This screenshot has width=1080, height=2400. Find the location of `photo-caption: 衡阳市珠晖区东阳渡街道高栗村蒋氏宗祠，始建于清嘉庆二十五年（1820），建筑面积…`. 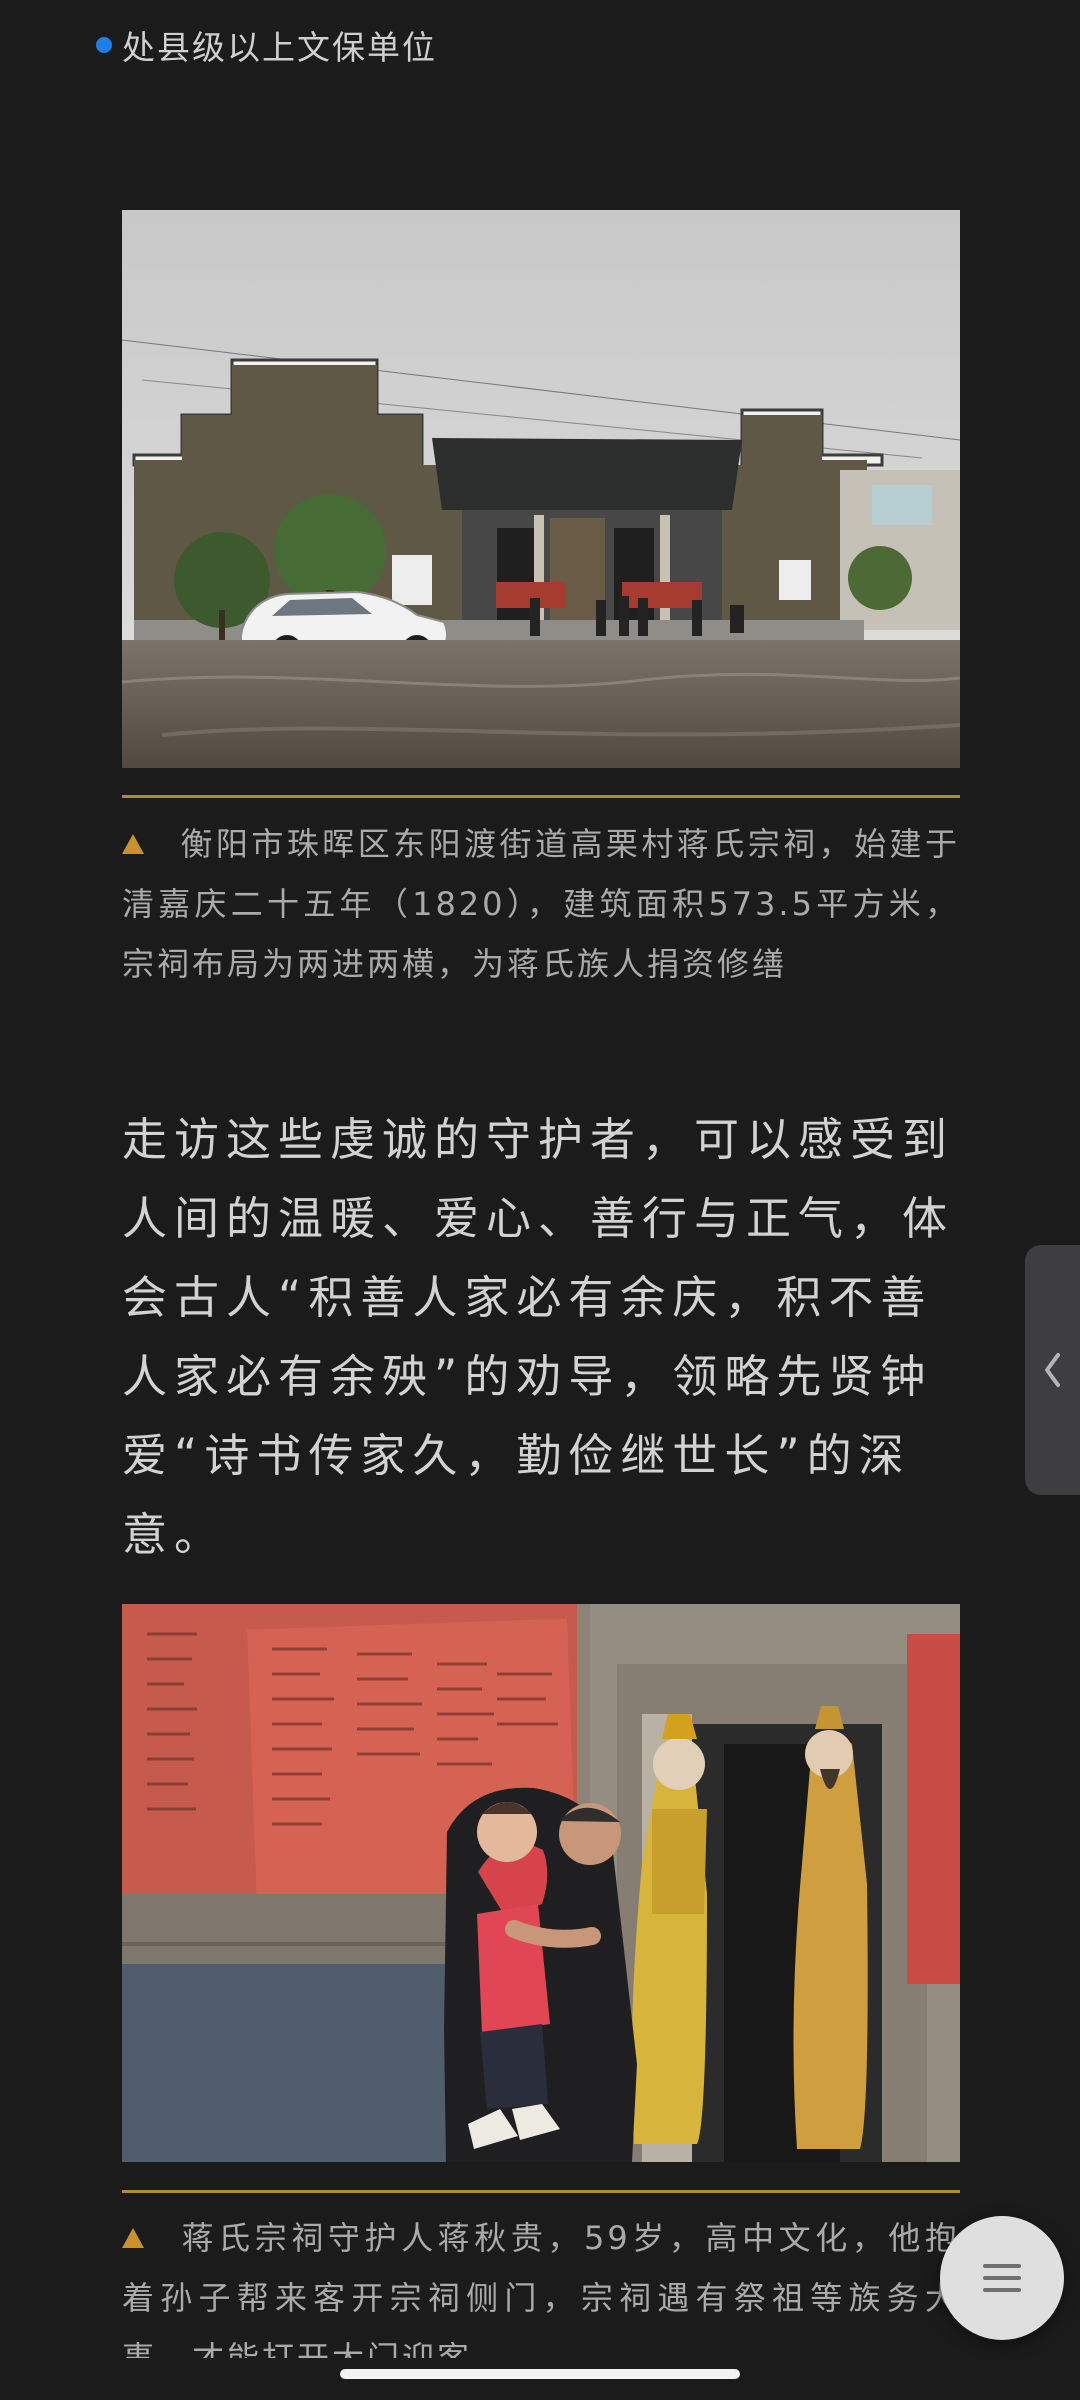

photo-caption: 衡阳市珠晖区东阳渡街道高栗村蒋氏宗祠，始建于清嘉庆二十五年（1820），建筑面积… is located at coordinates (541, 904).